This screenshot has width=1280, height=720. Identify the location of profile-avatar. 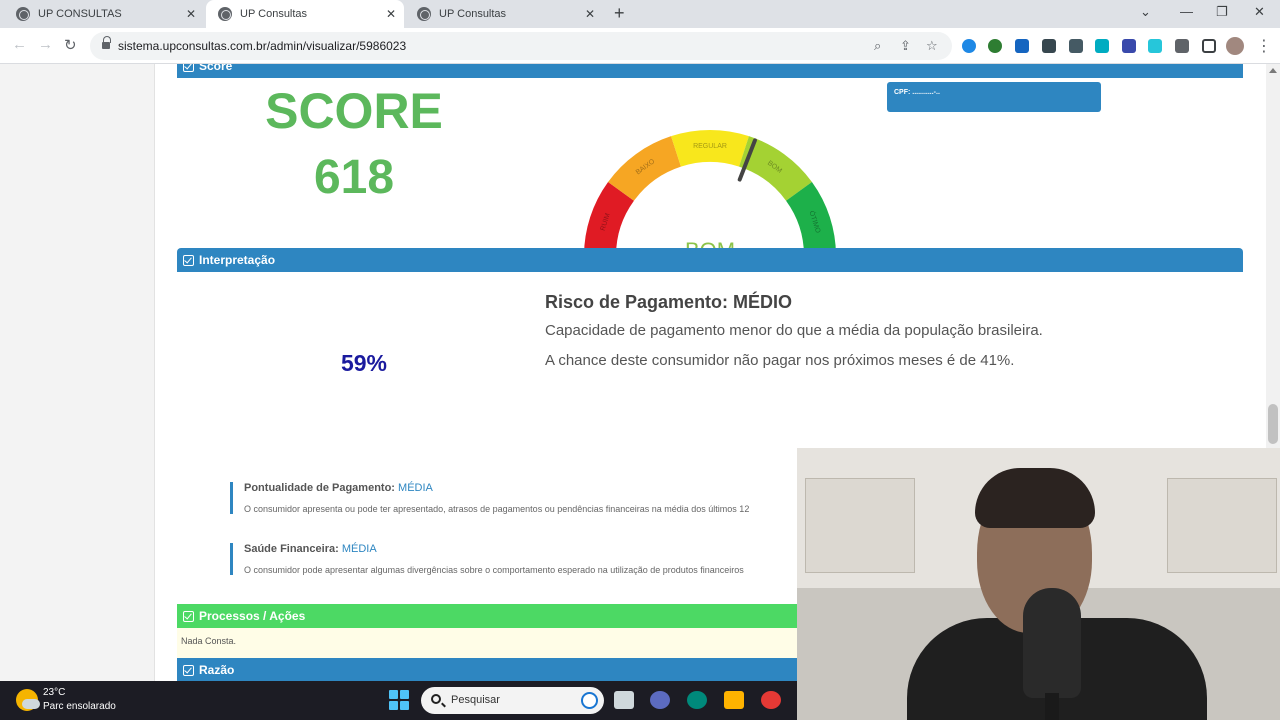
(1235, 46).